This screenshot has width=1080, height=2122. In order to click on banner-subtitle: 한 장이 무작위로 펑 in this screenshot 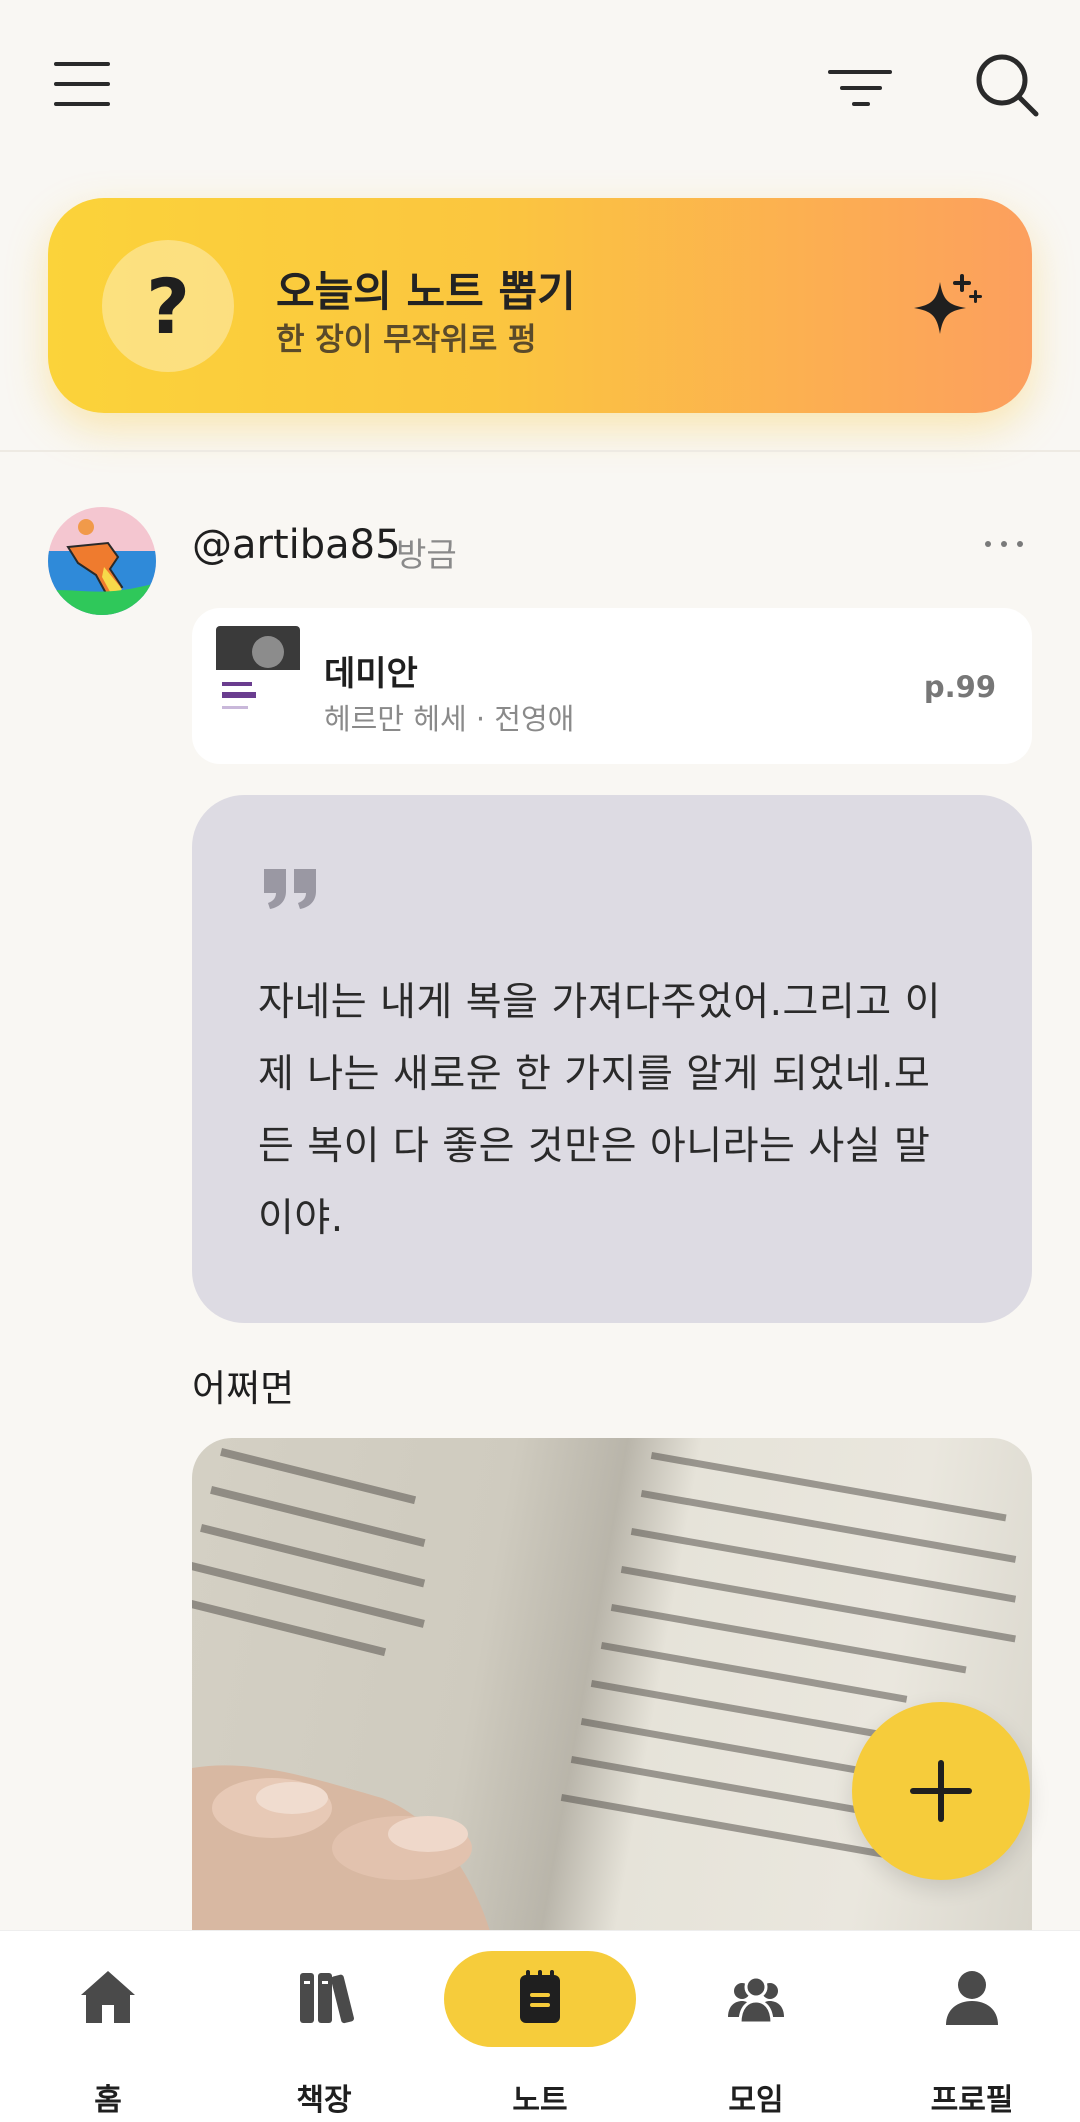, I will do `click(406, 340)`.